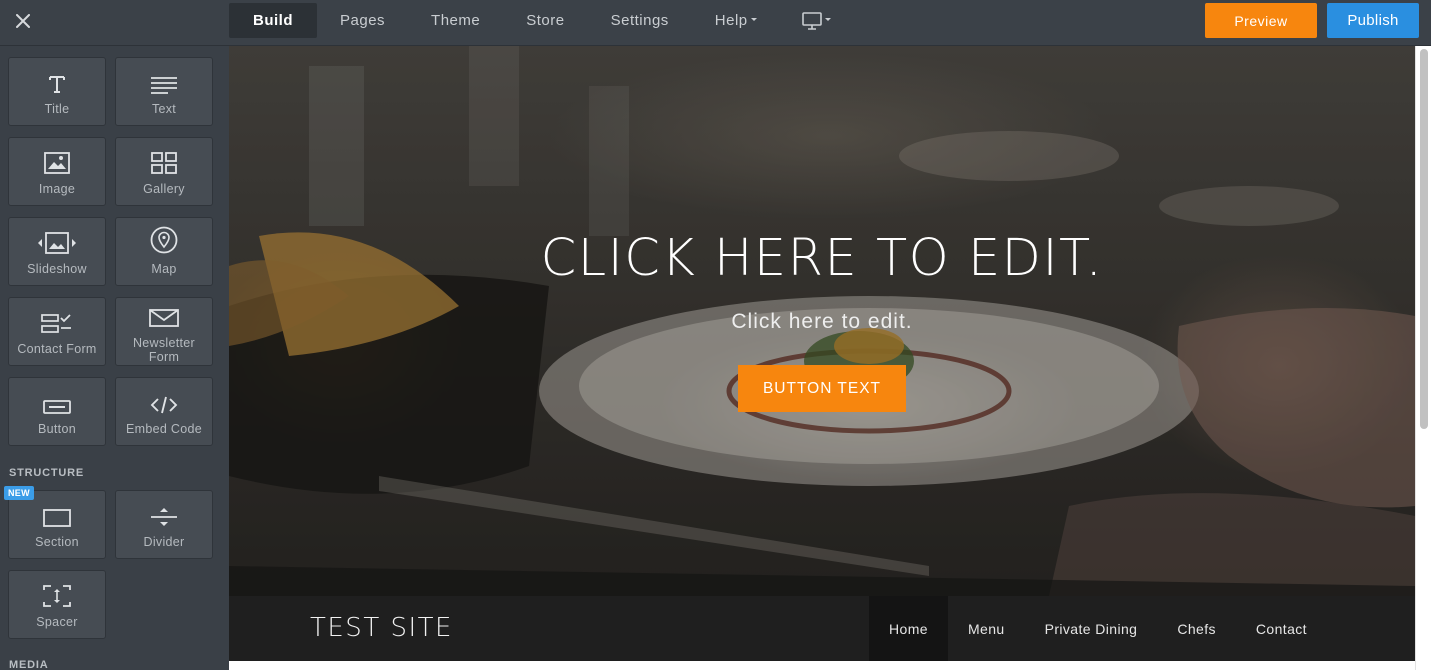 The width and height of the screenshot is (1431, 670). Describe the element at coordinates (57, 163) in the screenshot. I see `image-icon` at that location.